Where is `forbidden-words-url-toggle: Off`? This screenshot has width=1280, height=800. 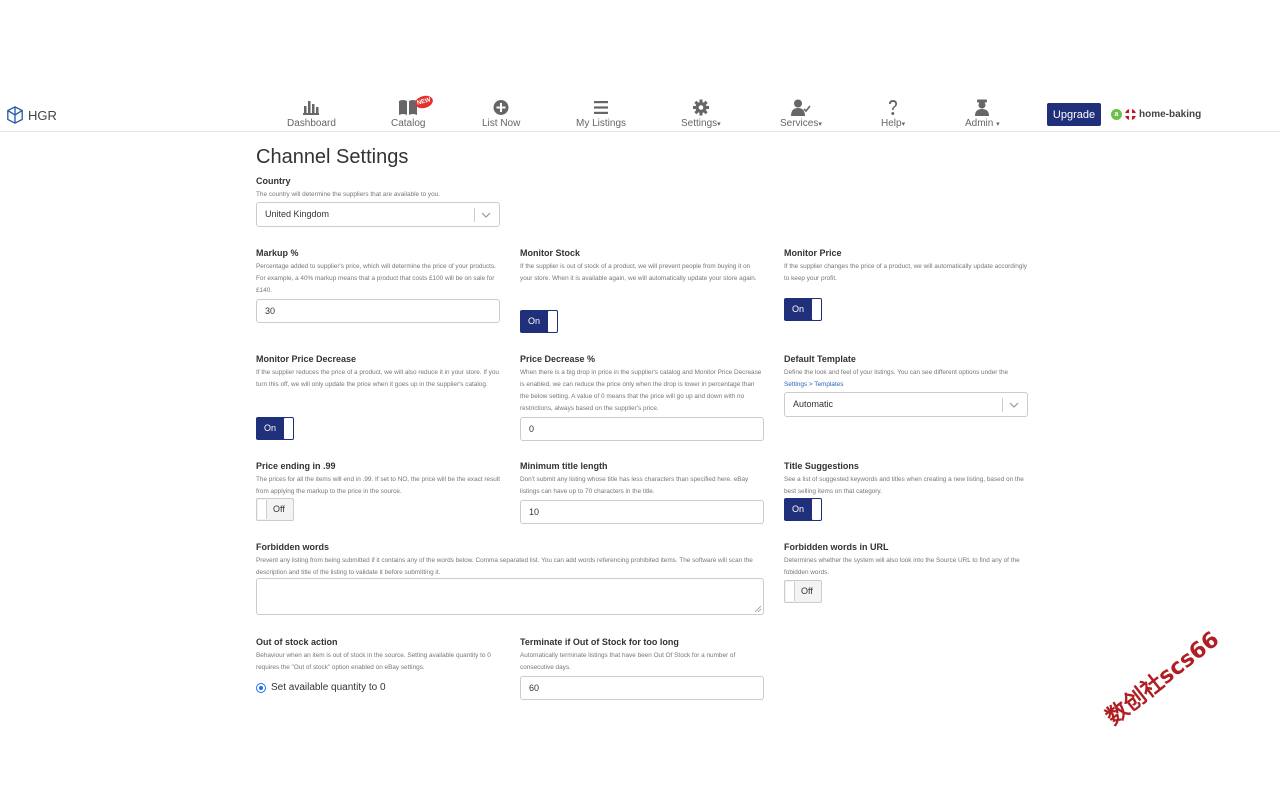 forbidden-words-url-toggle: Off is located at coordinates (803, 591).